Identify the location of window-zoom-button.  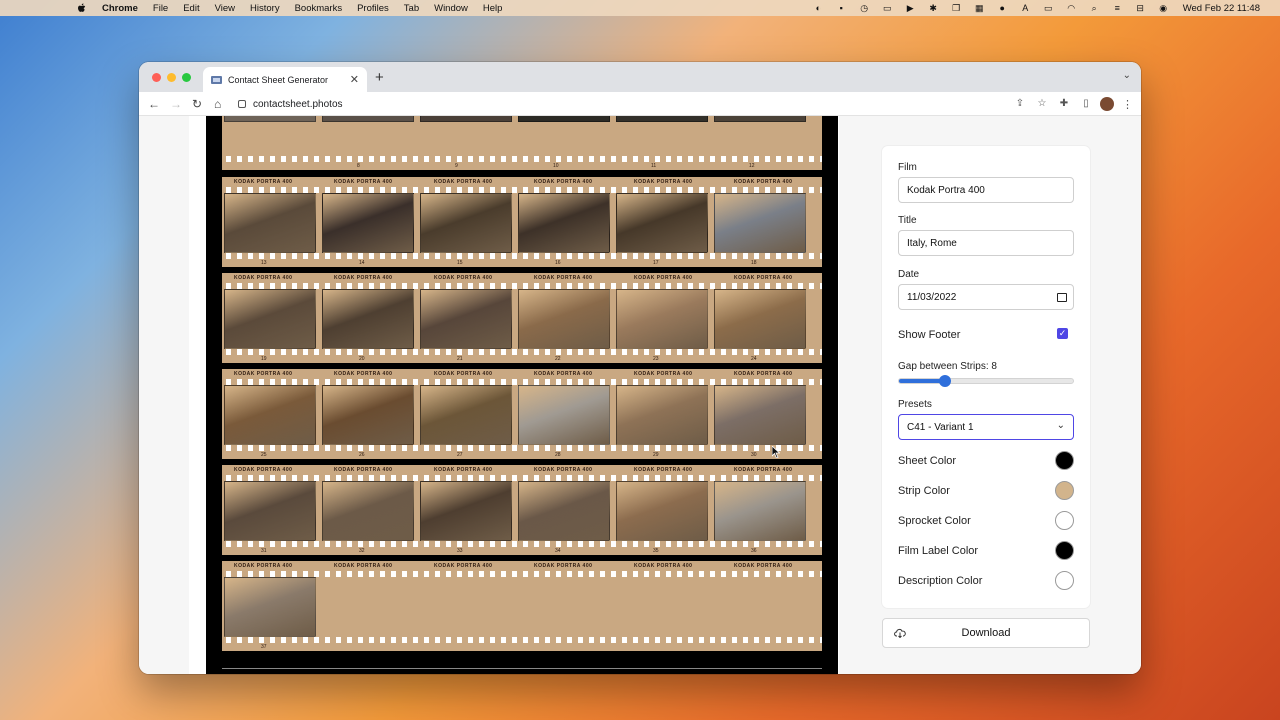
(186, 77).